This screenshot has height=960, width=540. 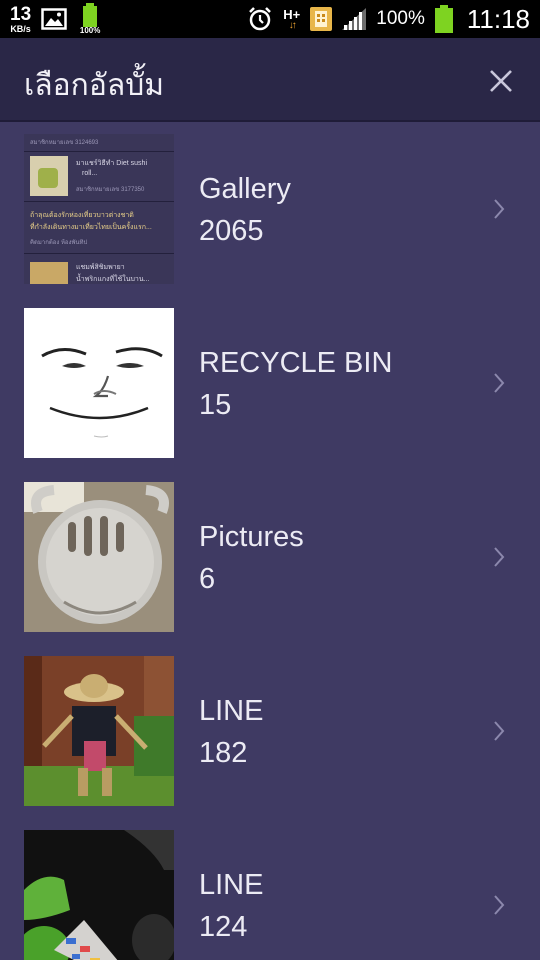 I want to click on clock: 11:18, so click(x=498, y=18).